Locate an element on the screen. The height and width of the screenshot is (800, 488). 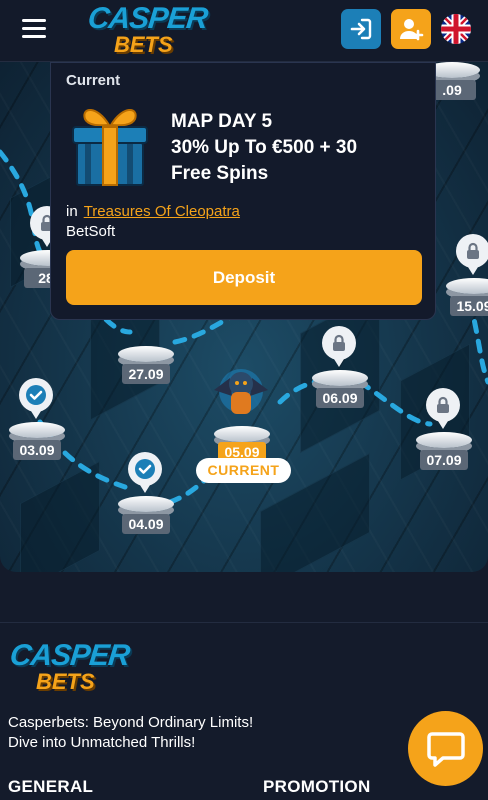
node-date: 15.09 is located at coordinates (469, 306).